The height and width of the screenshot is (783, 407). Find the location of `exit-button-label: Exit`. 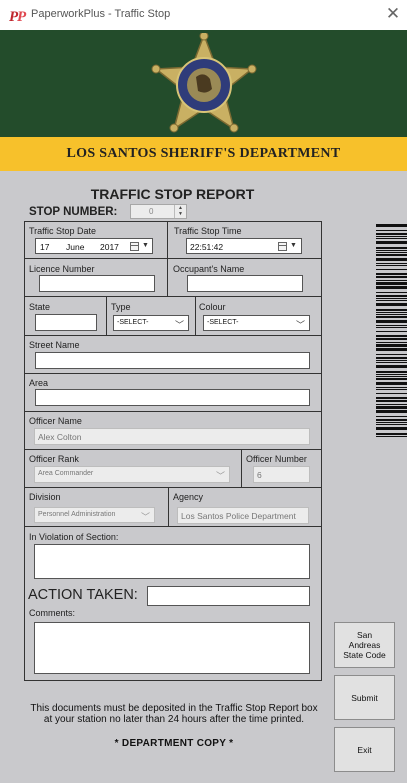

exit-button-label: Exit is located at coordinates (364, 749).